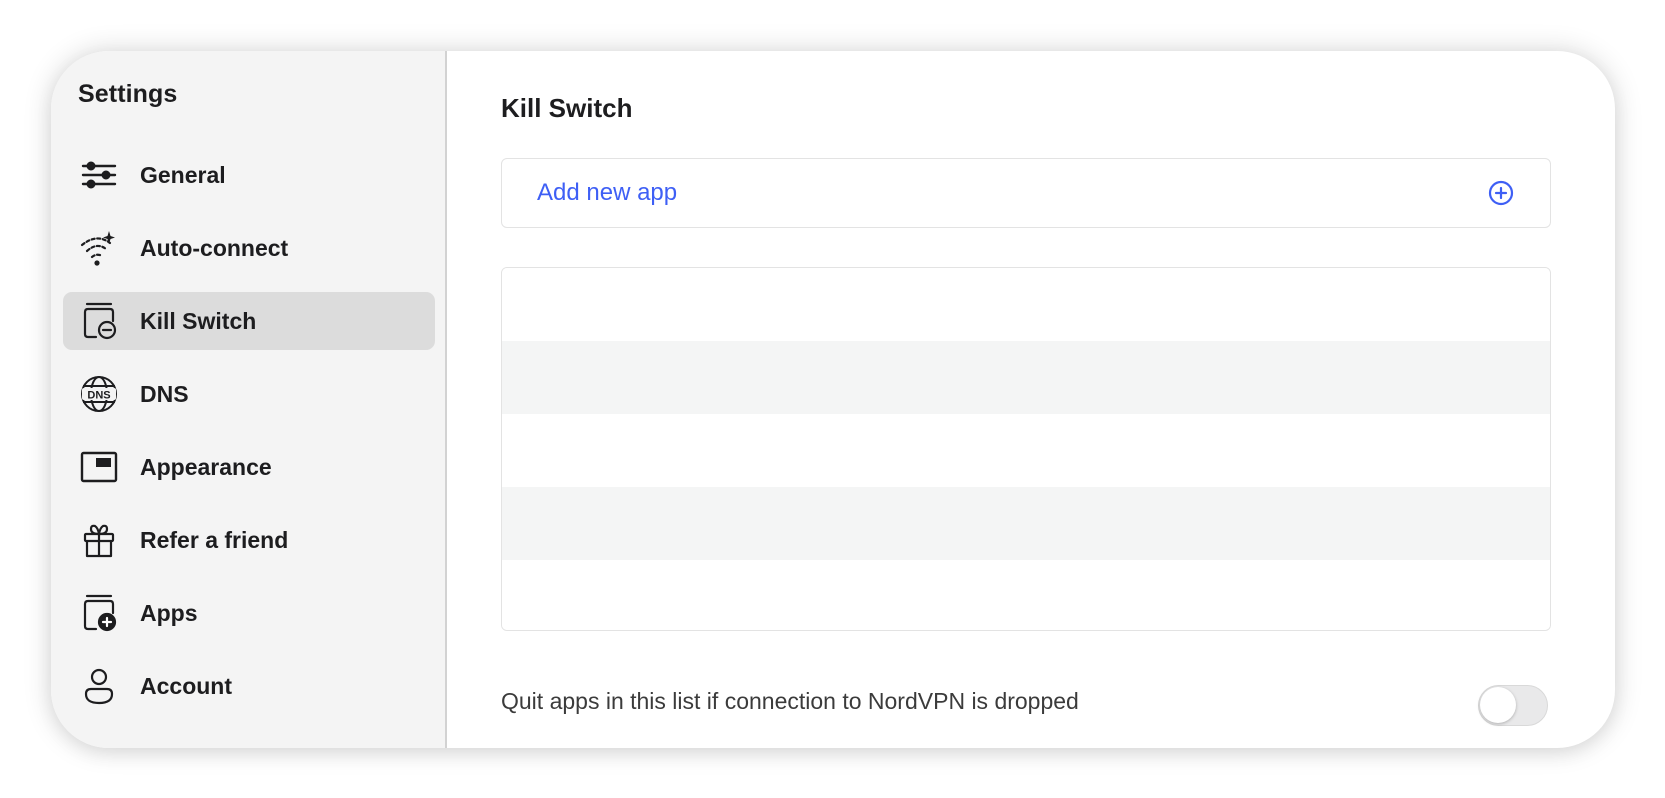 The width and height of the screenshot is (1665, 798). I want to click on sidebar-item-appearance: Appearance, so click(249, 467).